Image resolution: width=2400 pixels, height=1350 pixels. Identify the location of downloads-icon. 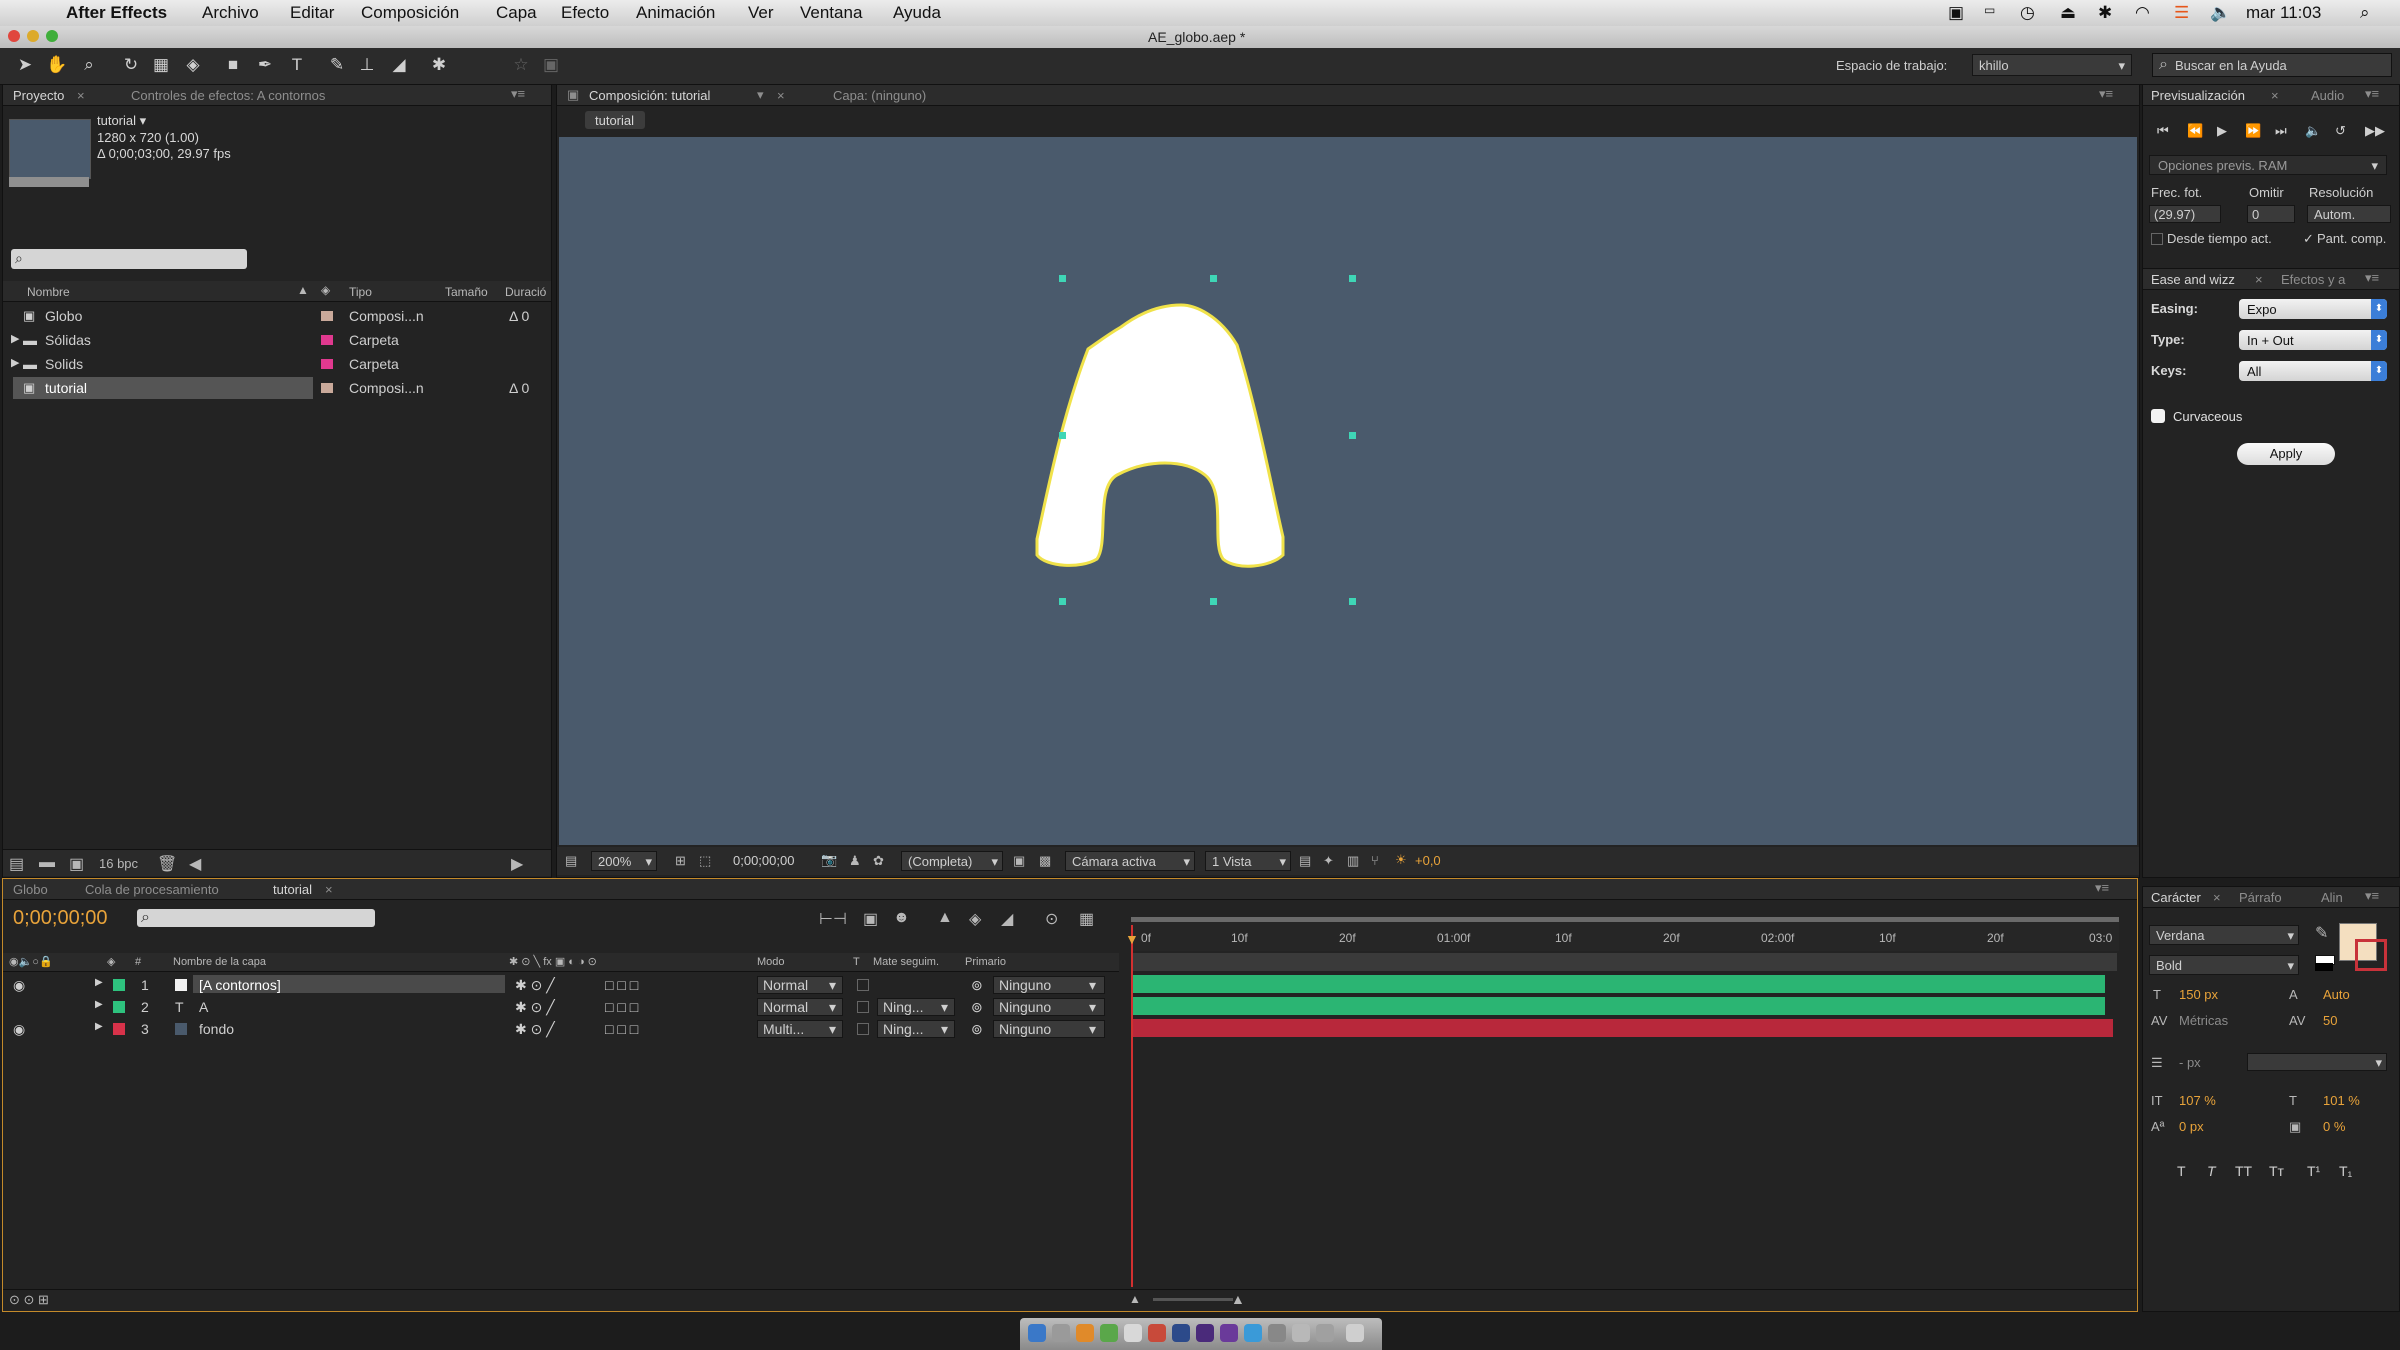
(1301, 1333).